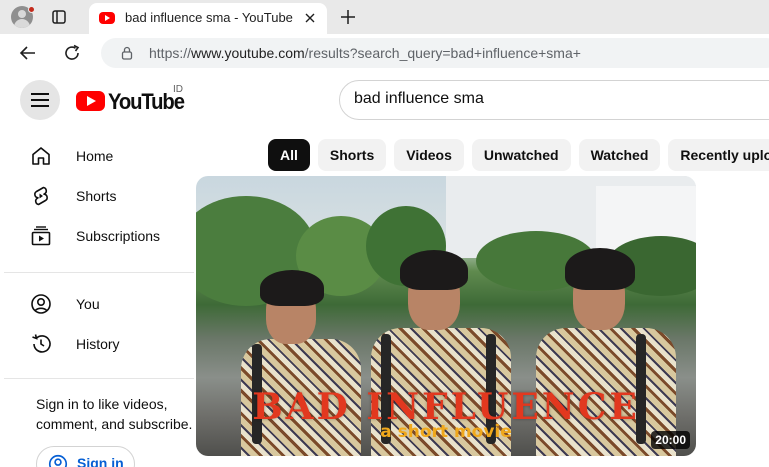  What do you see at coordinates (95, 156) in the screenshot?
I see `sidebar-item-label: Home` at bounding box center [95, 156].